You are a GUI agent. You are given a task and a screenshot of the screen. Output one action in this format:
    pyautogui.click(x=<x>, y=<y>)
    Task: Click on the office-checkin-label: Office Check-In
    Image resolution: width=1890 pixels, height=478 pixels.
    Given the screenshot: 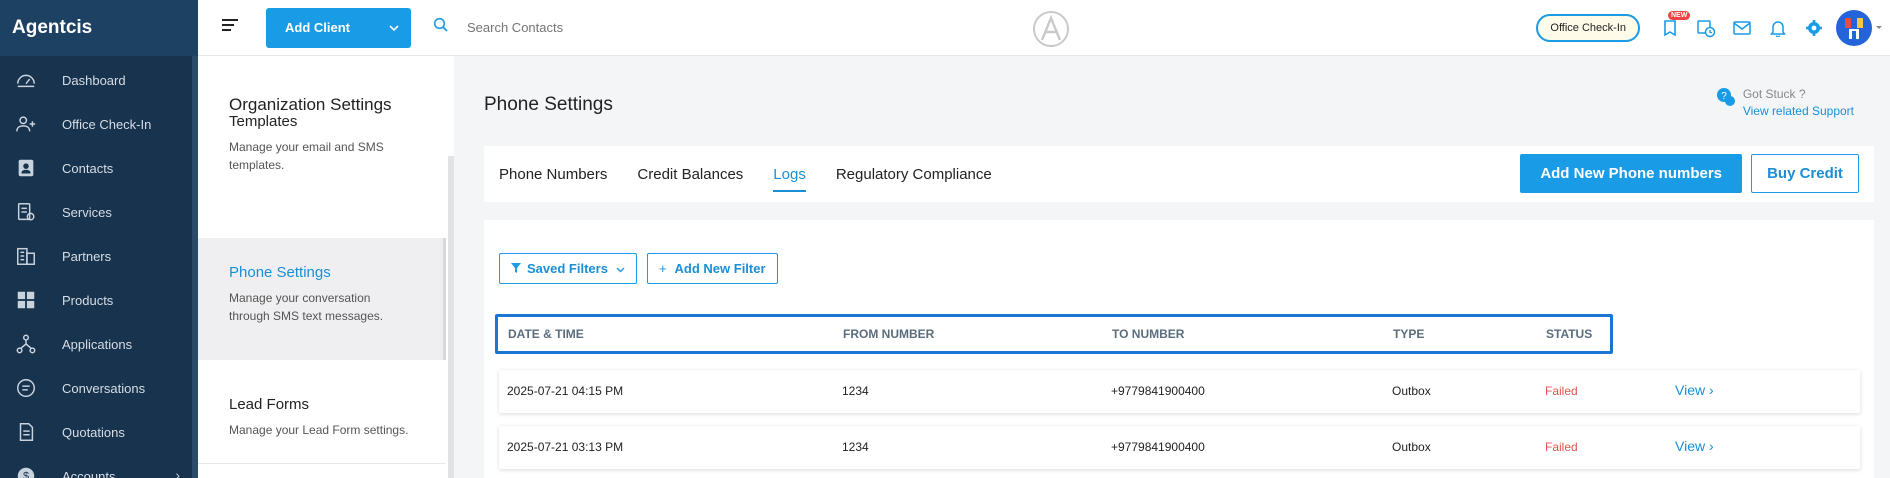 What is the action you would take?
    pyautogui.click(x=1588, y=28)
    